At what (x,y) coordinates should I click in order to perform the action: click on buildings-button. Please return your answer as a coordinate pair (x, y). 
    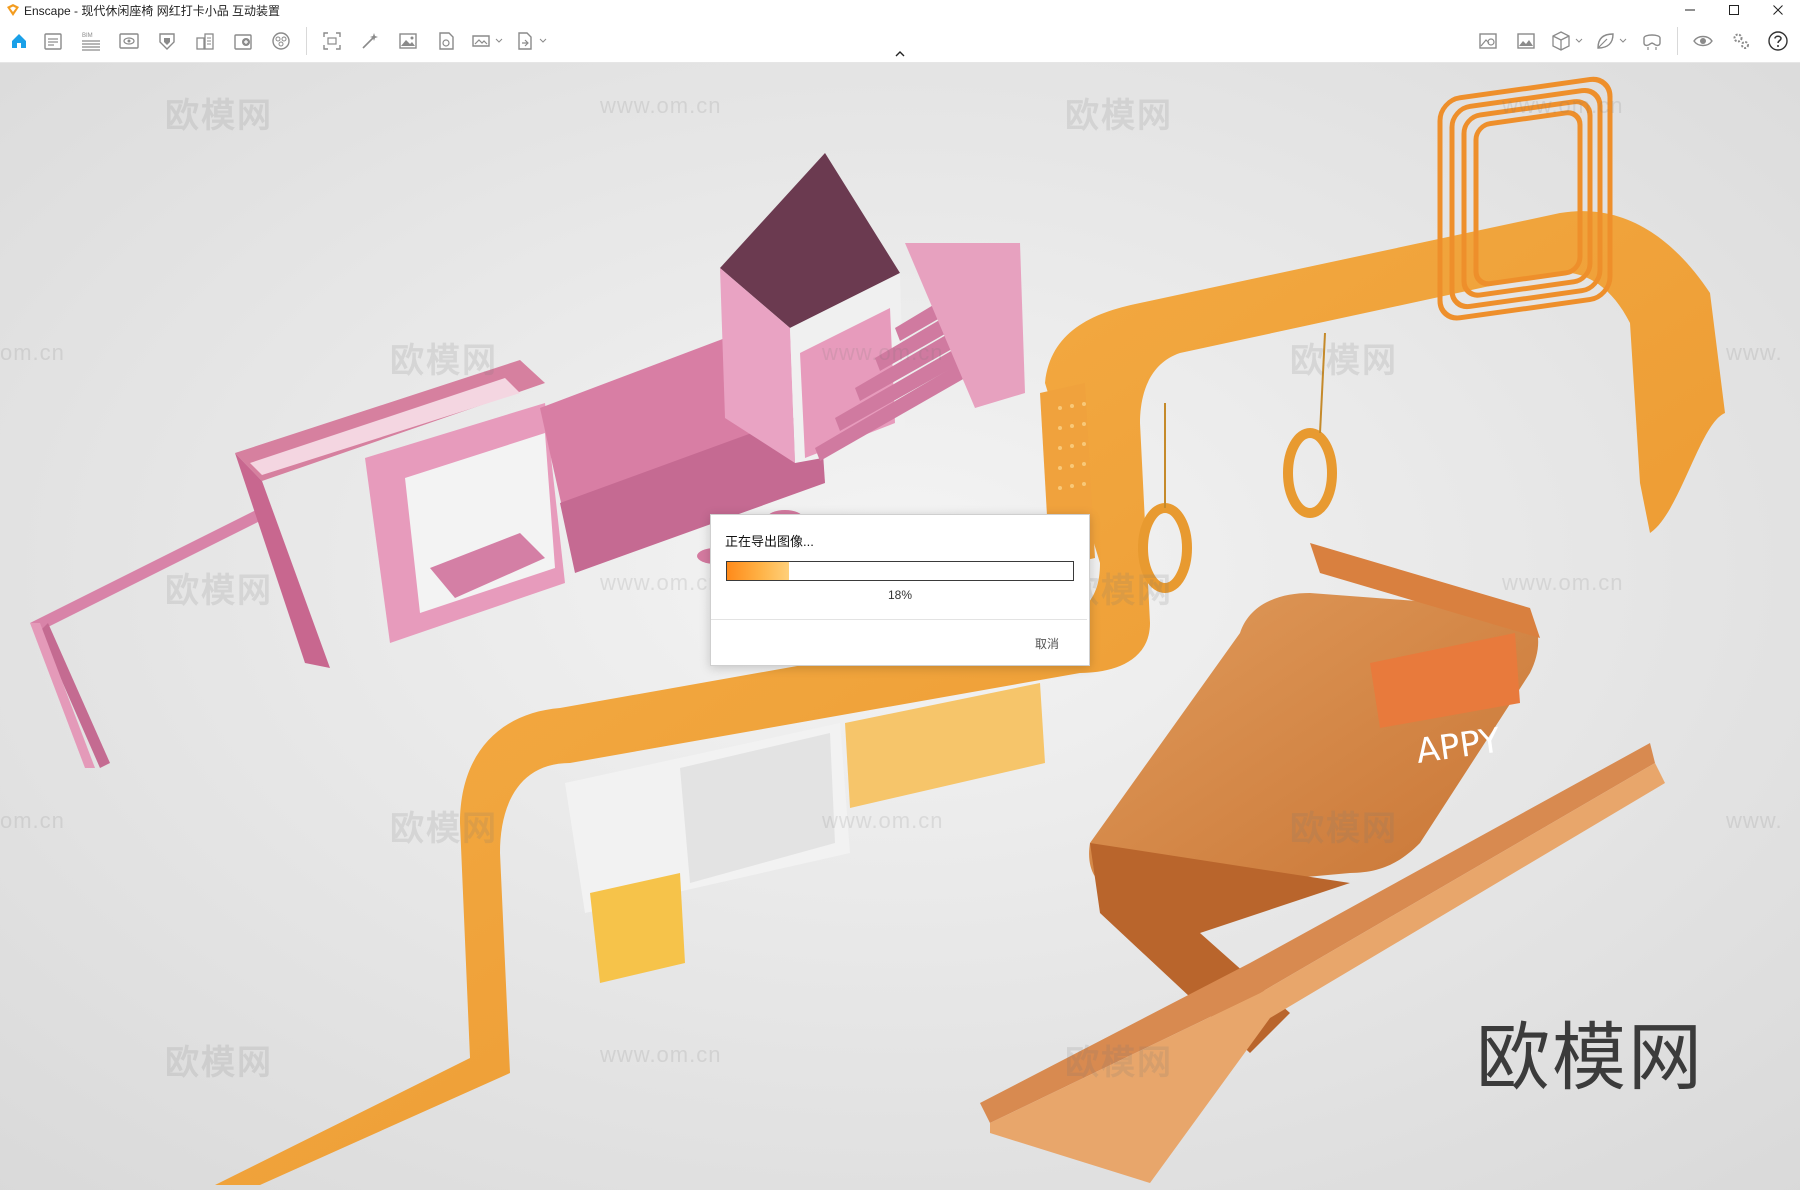
    Looking at the image, I should click on (205, 41).